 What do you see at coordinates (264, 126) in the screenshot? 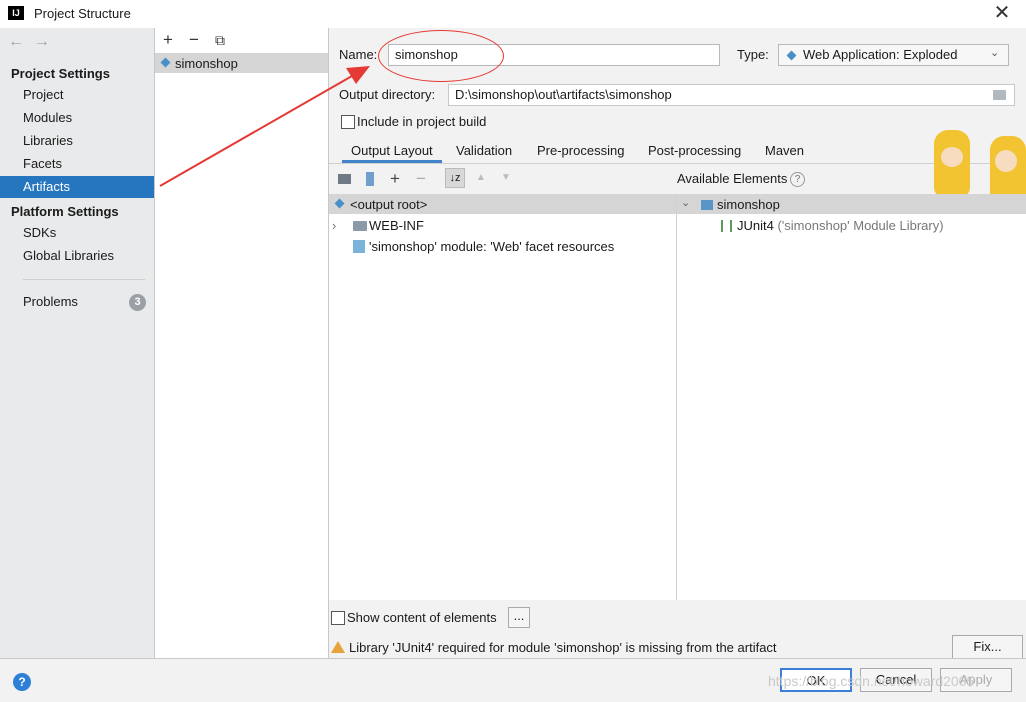
I see `annotation-arrow` at bounding box center [264, 126].